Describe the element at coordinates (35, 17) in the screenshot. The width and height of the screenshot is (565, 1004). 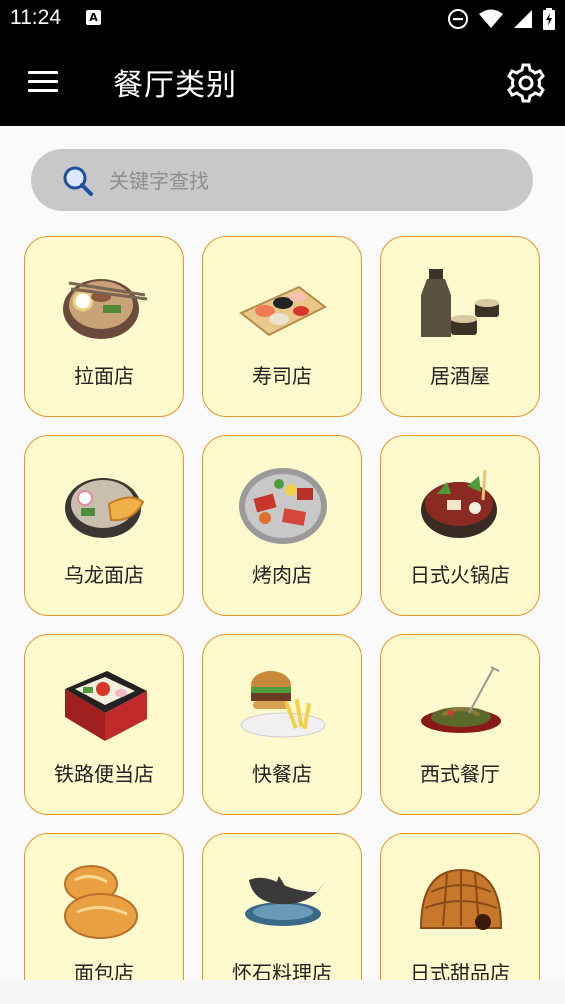
I see `status-time: 11:24` at that location.